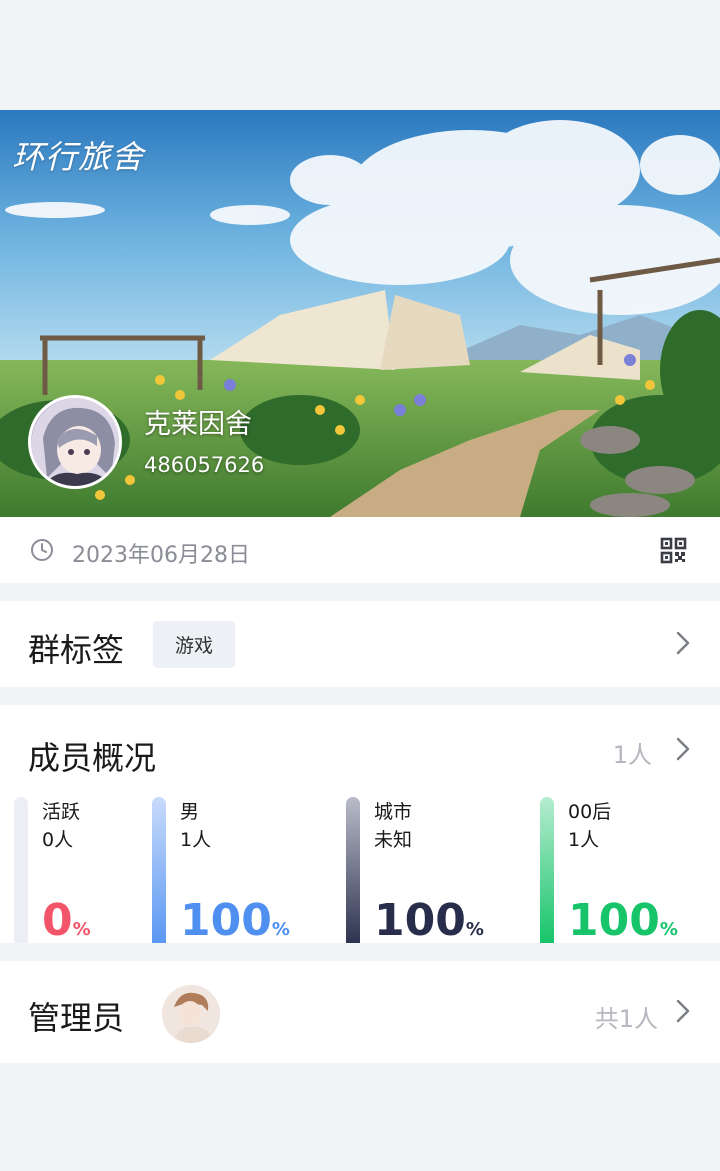  What do you see at coordinates (194, 644) in the screenshot?
I see `tag-chip: 游戏` at bounding box center [194, 644].